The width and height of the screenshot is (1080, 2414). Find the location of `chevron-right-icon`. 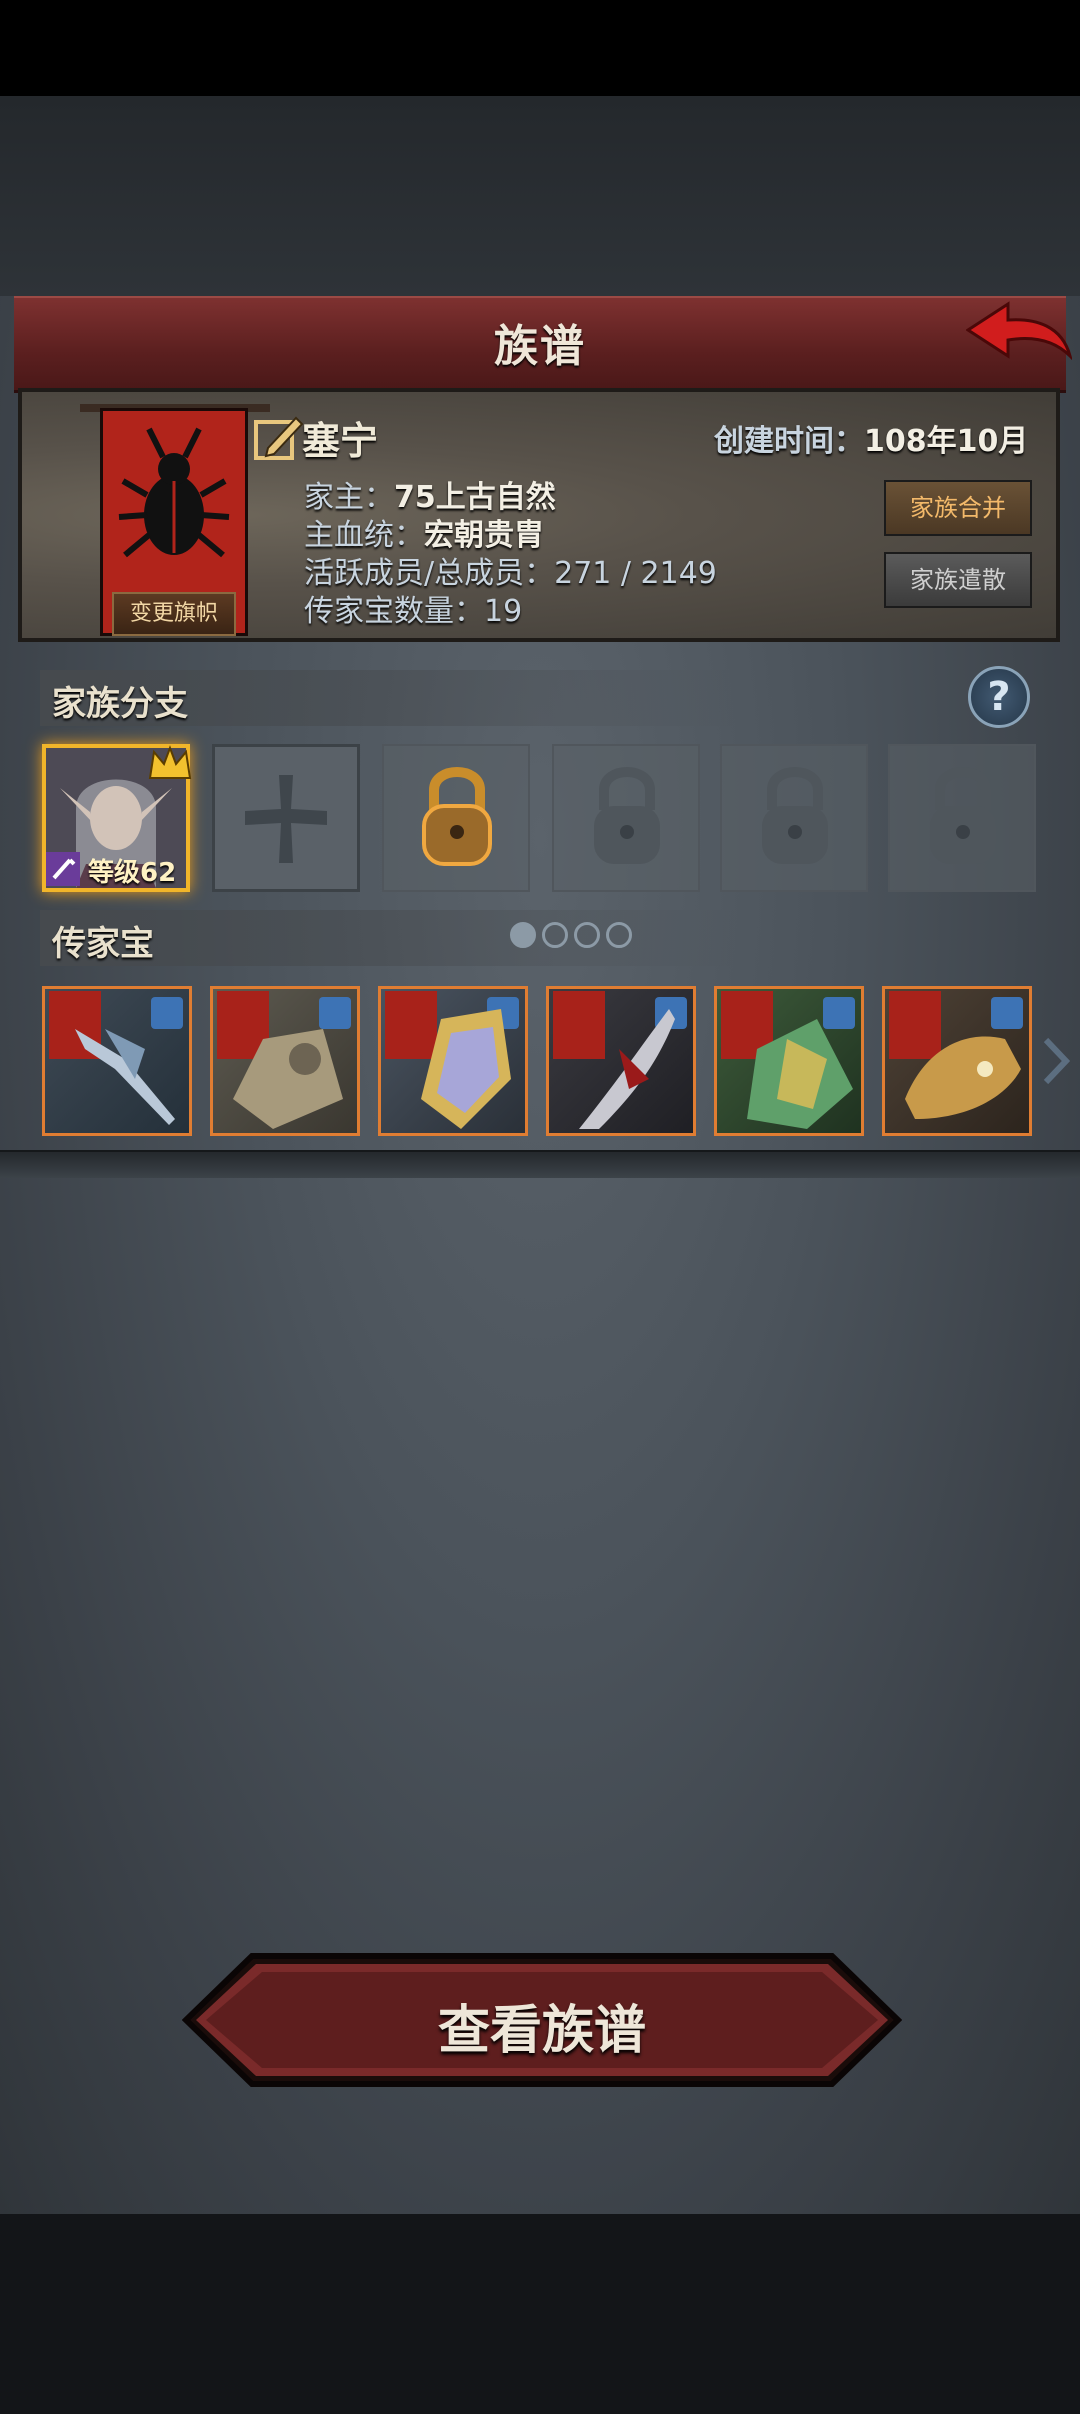

chevron-right-icon is located at coordinates (1055, 1061).